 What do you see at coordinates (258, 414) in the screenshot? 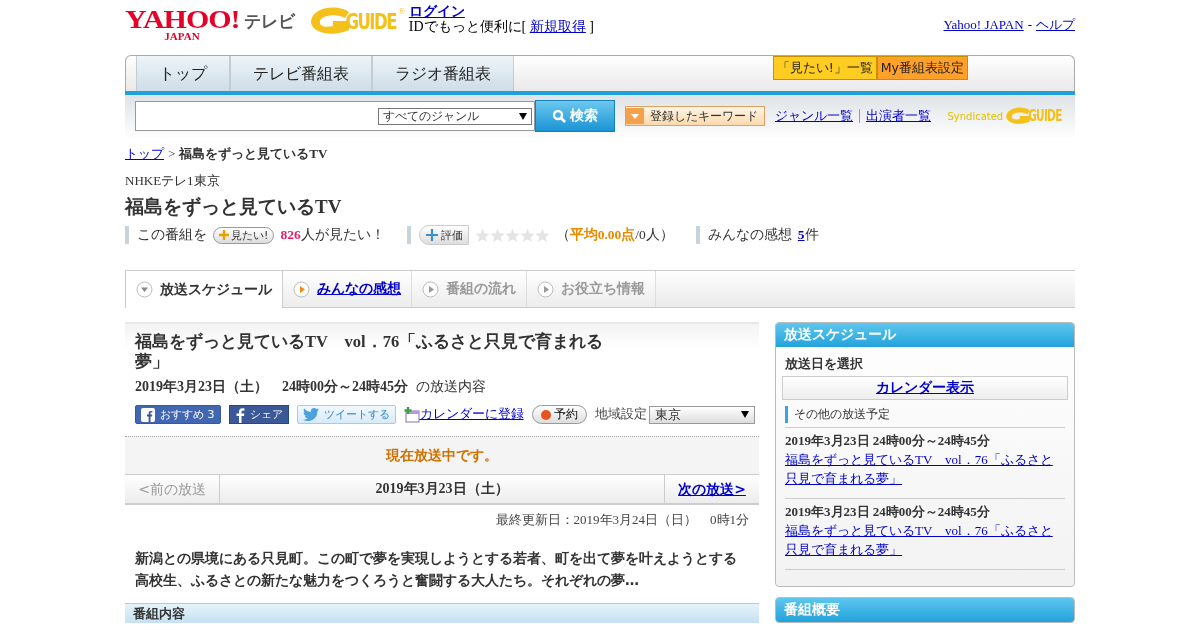
I see `share-button: シェア` at bounding box center [258, 414].